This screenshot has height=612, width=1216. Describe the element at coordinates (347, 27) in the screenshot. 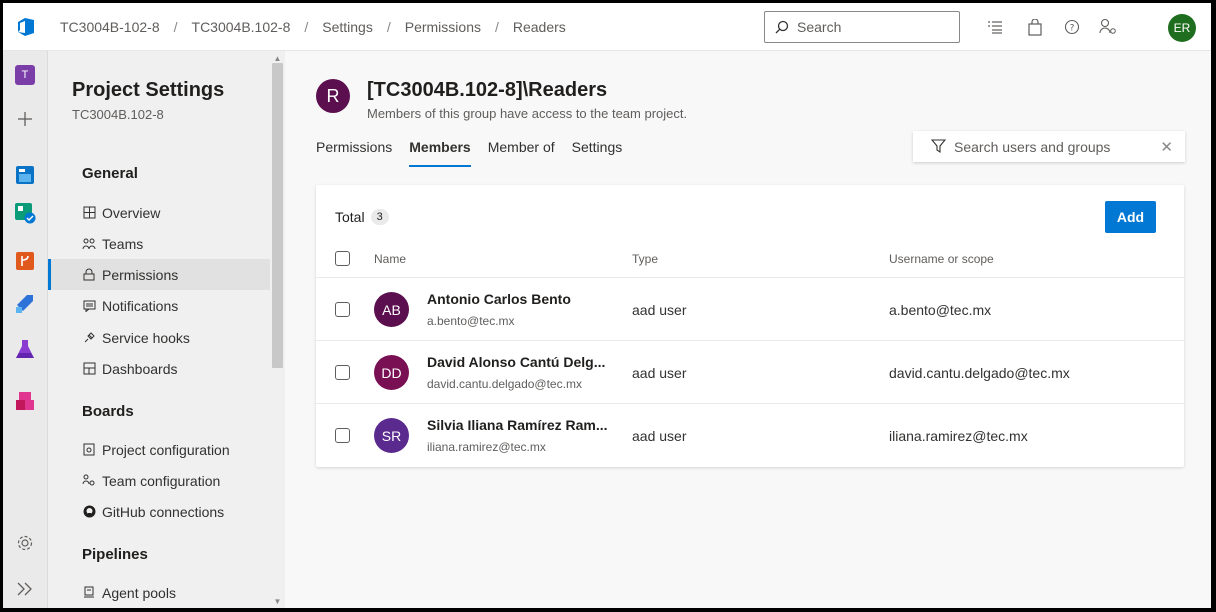

I see `breadcrumb-settings: Settings` at that location.